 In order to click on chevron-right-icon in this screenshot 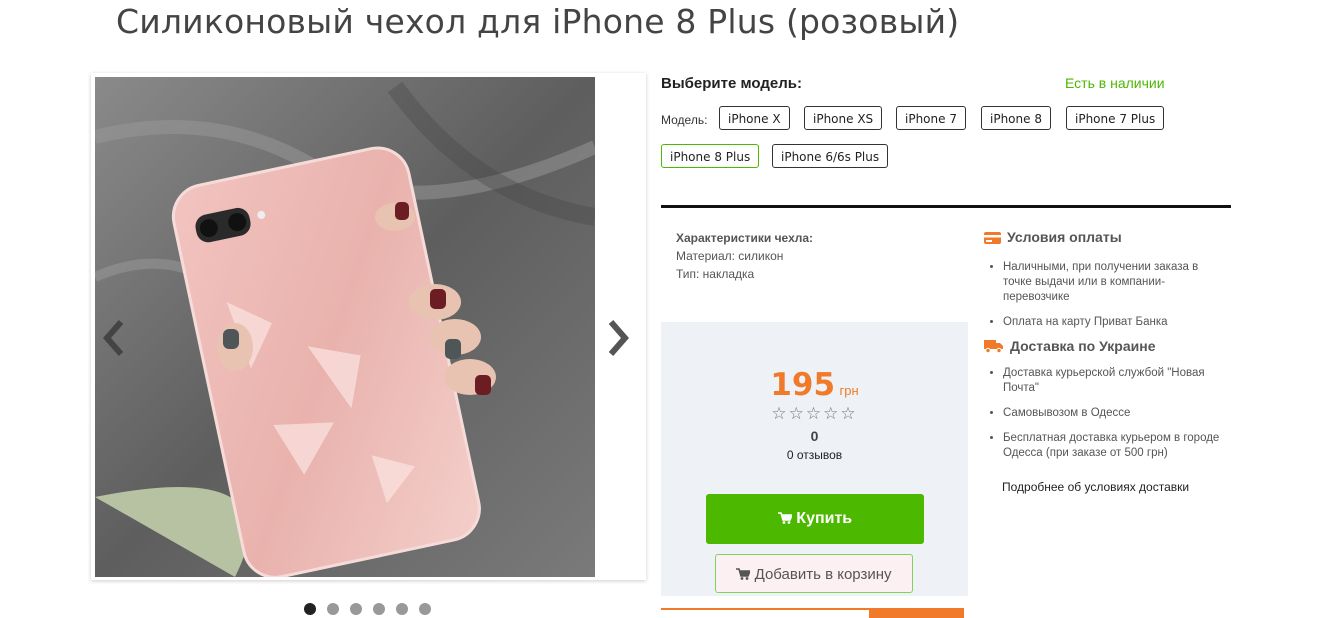, I will do `click(618, 338)`.